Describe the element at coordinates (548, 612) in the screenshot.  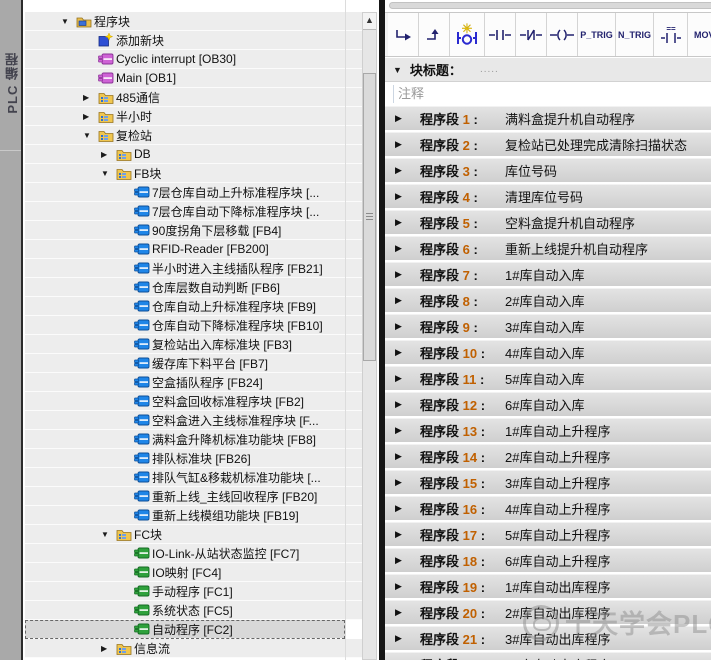
I see `network-row: ▶ 程序段 20 : 2#库自动出库程序` at that location.